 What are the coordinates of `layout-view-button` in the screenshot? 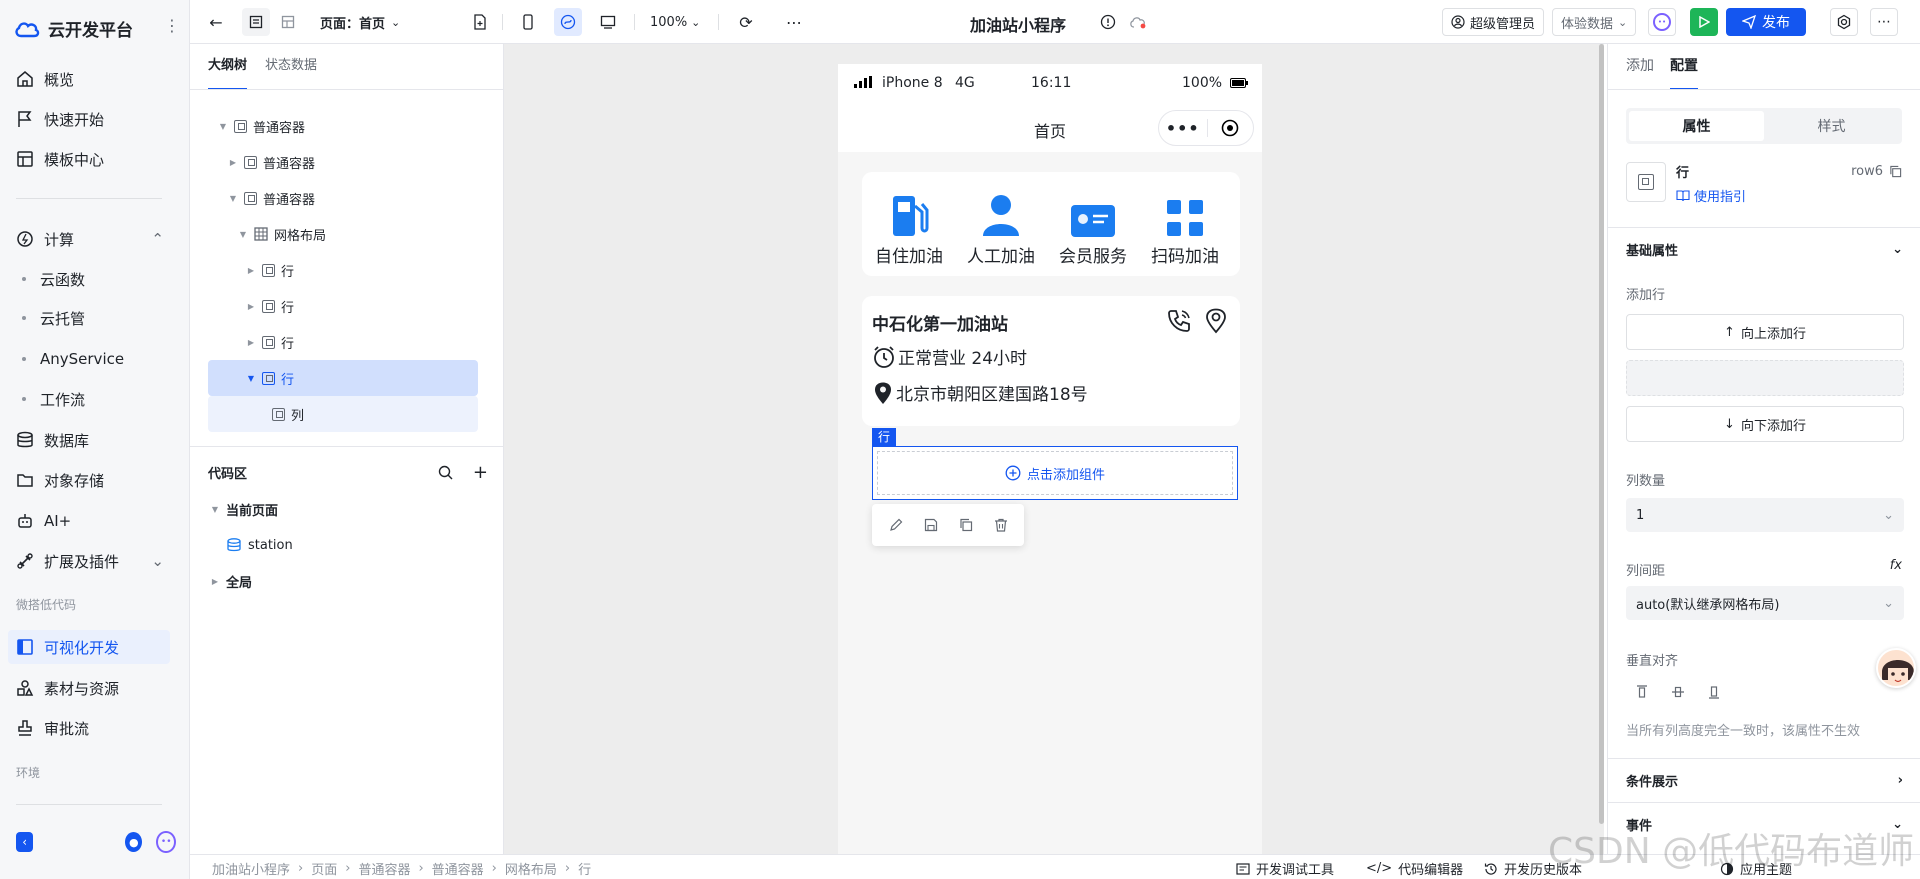 It's located at (288, 22).